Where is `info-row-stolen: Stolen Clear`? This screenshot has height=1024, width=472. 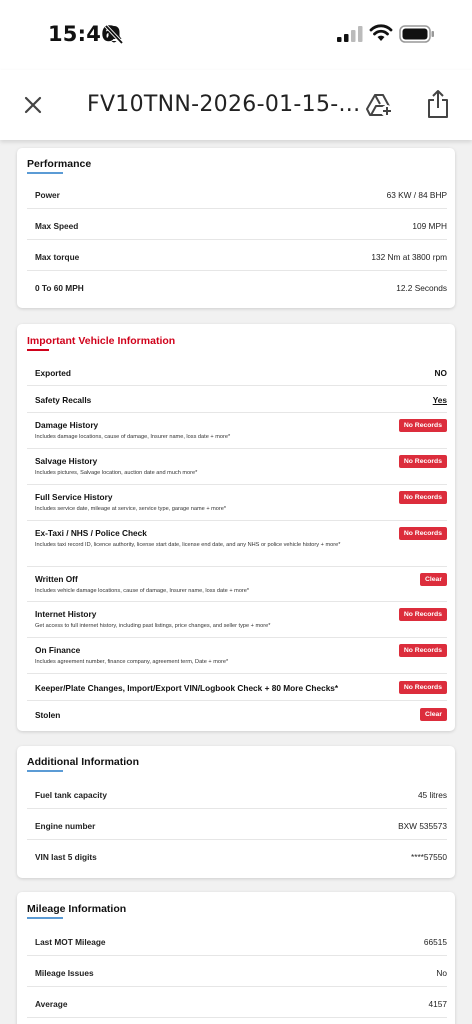 info-row-stolen: Stolen Clear is located at coordinates (237, 714).